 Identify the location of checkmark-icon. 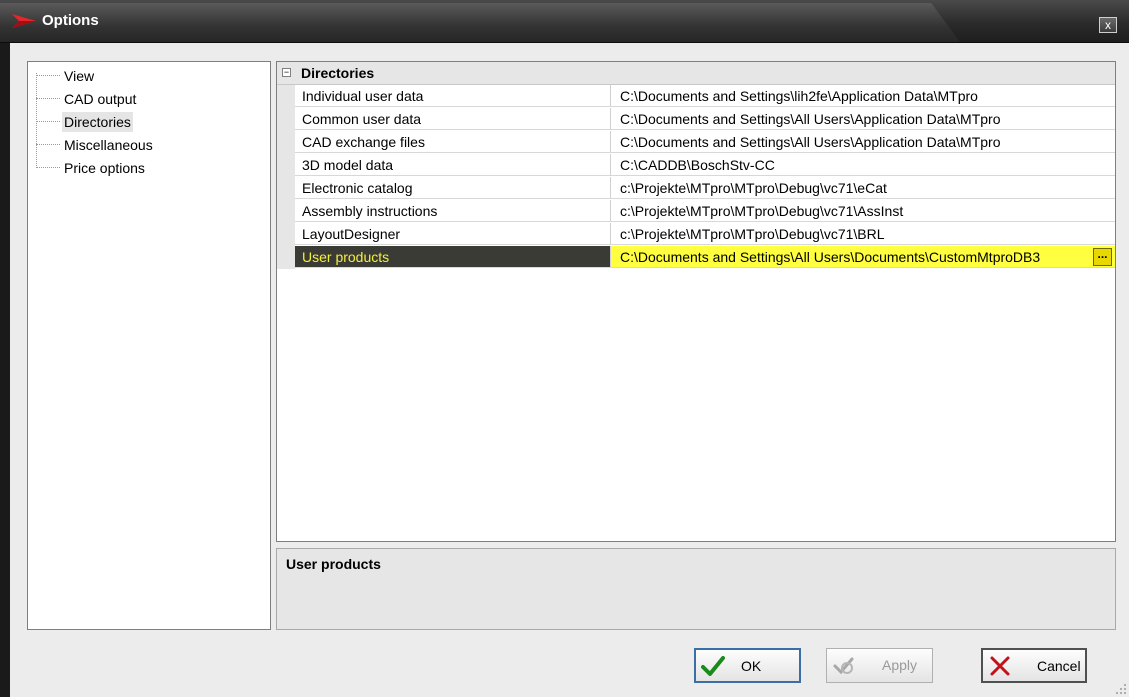
(713, 666).